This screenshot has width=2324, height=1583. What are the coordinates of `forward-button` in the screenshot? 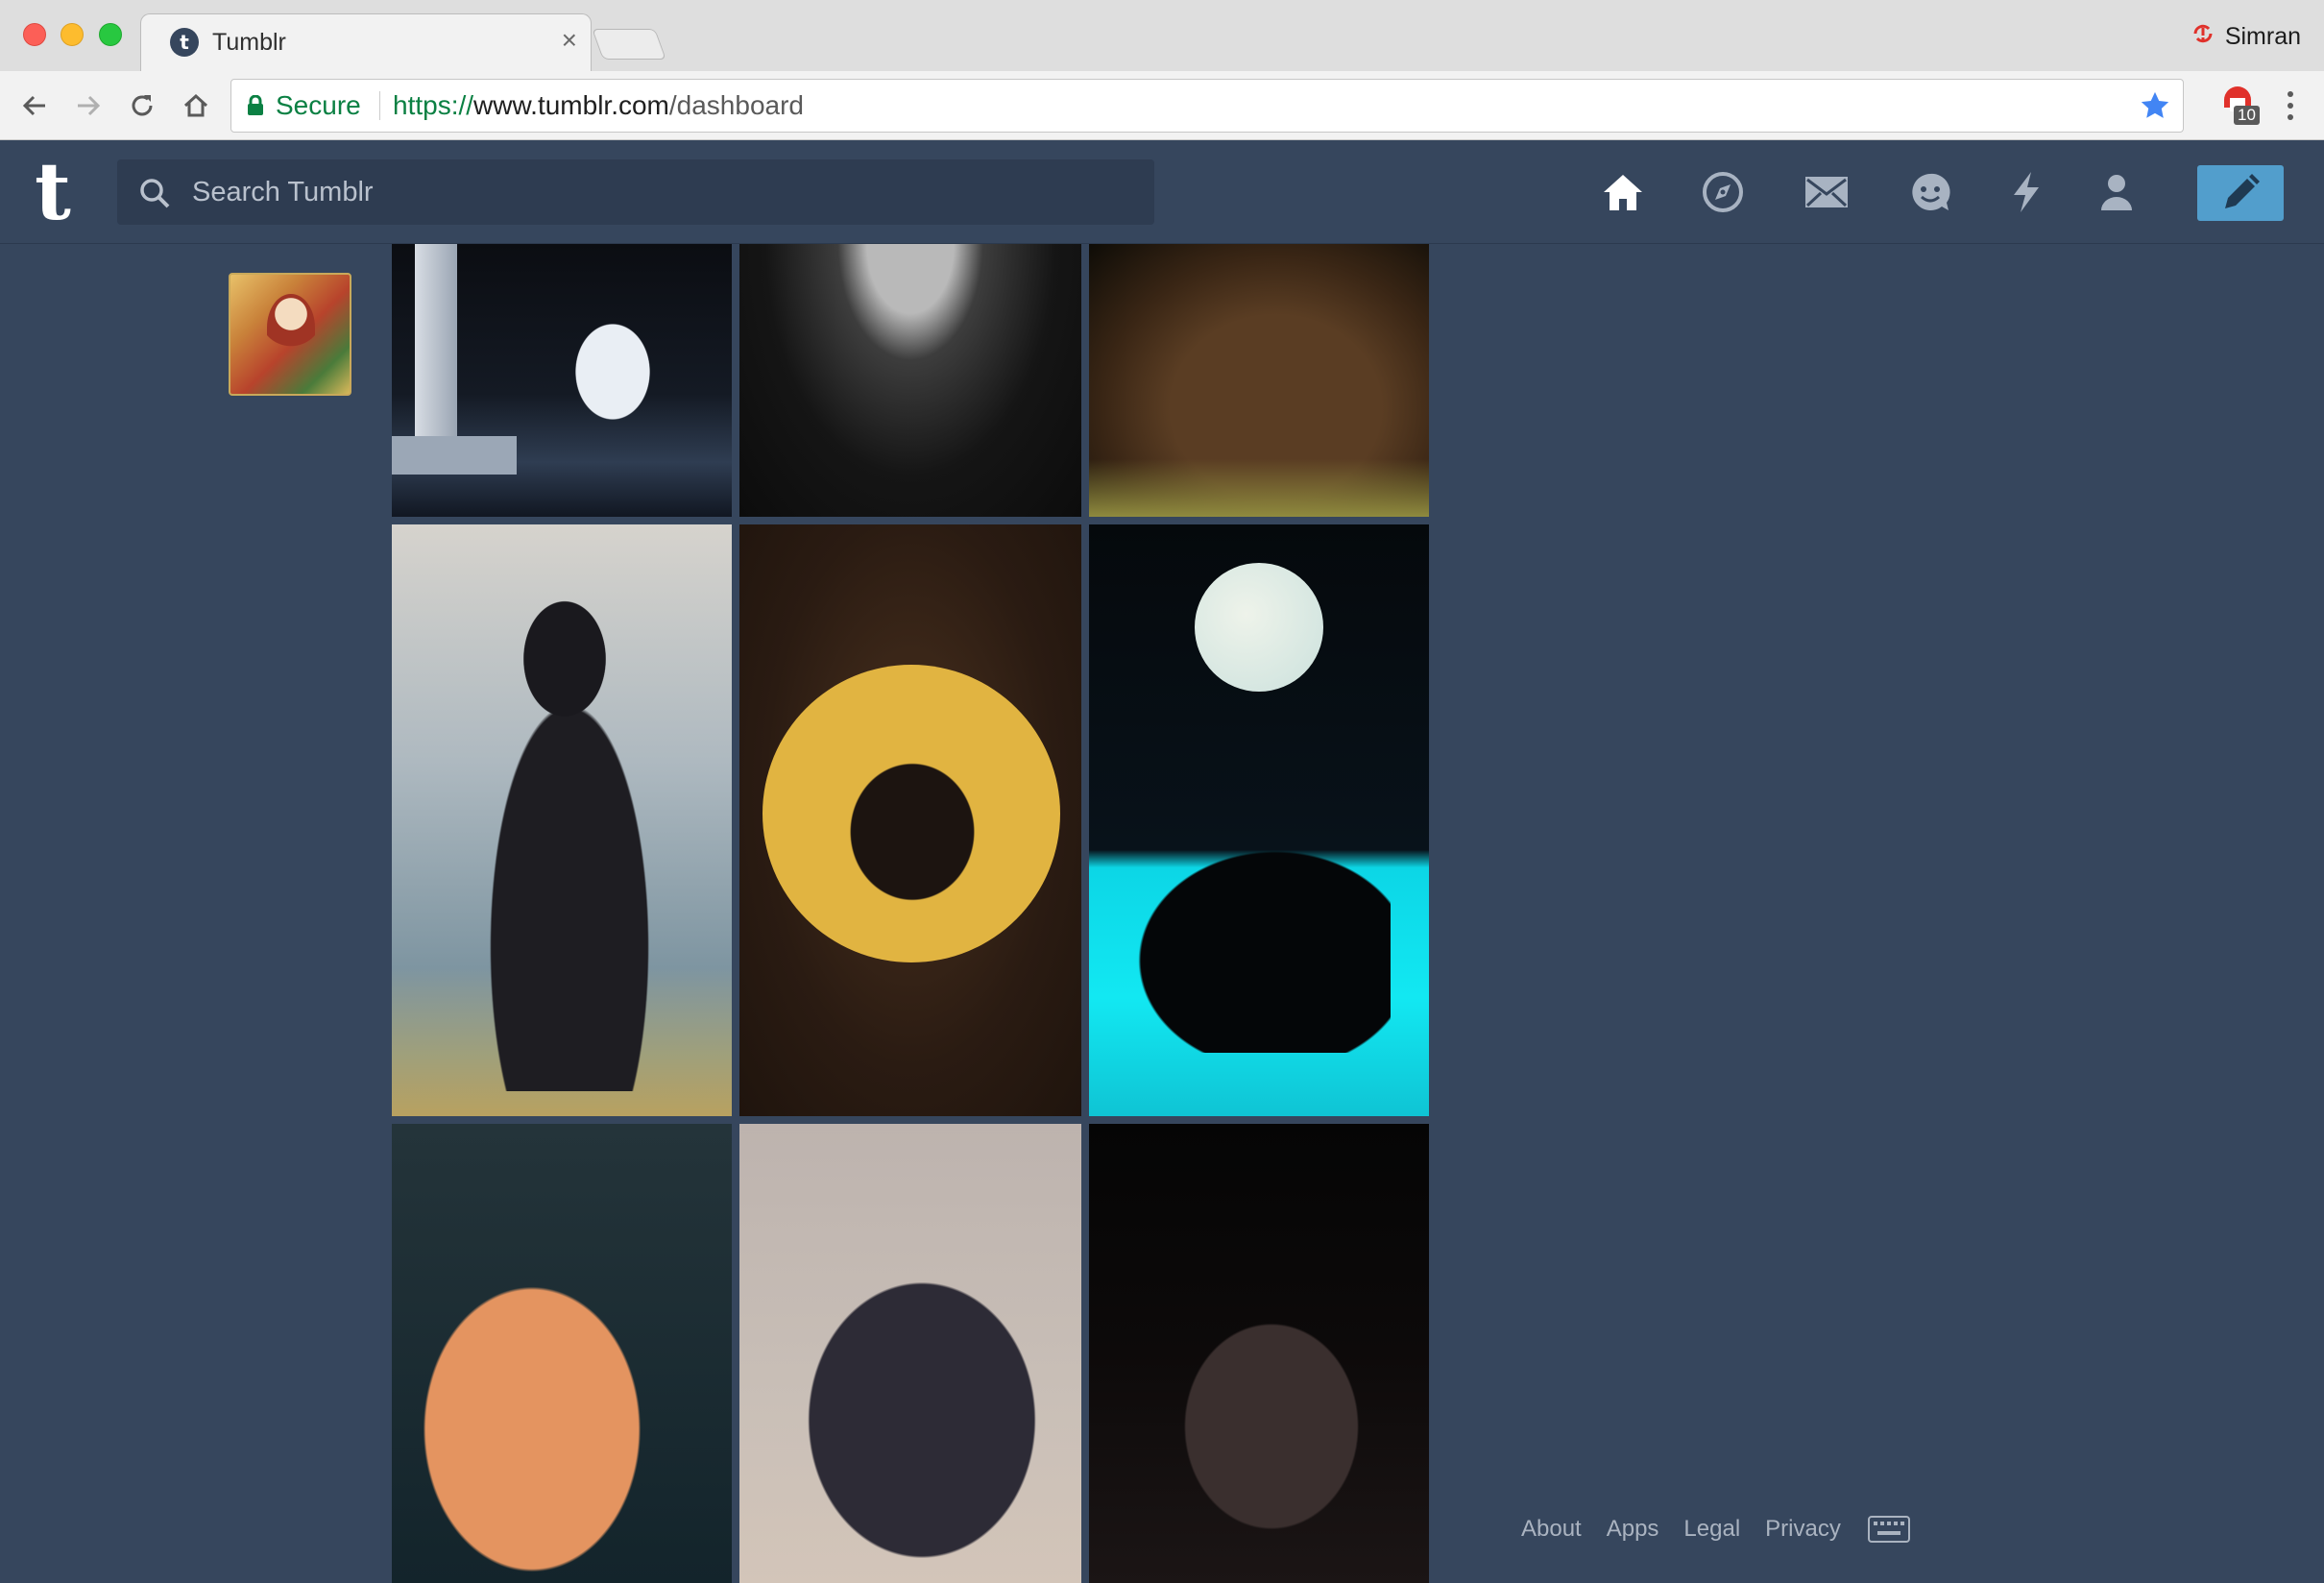 It's located at (88, 106).